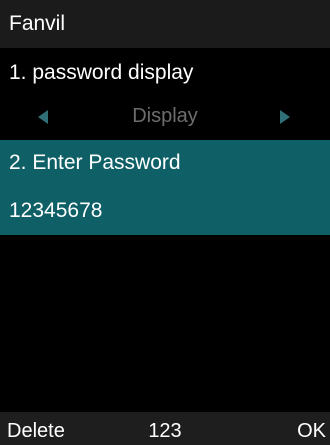 The image size is (330, 445). Describe the element at coordinates (165, 24) in the screenshot. I see `title-bar: Fanvil` at that location.